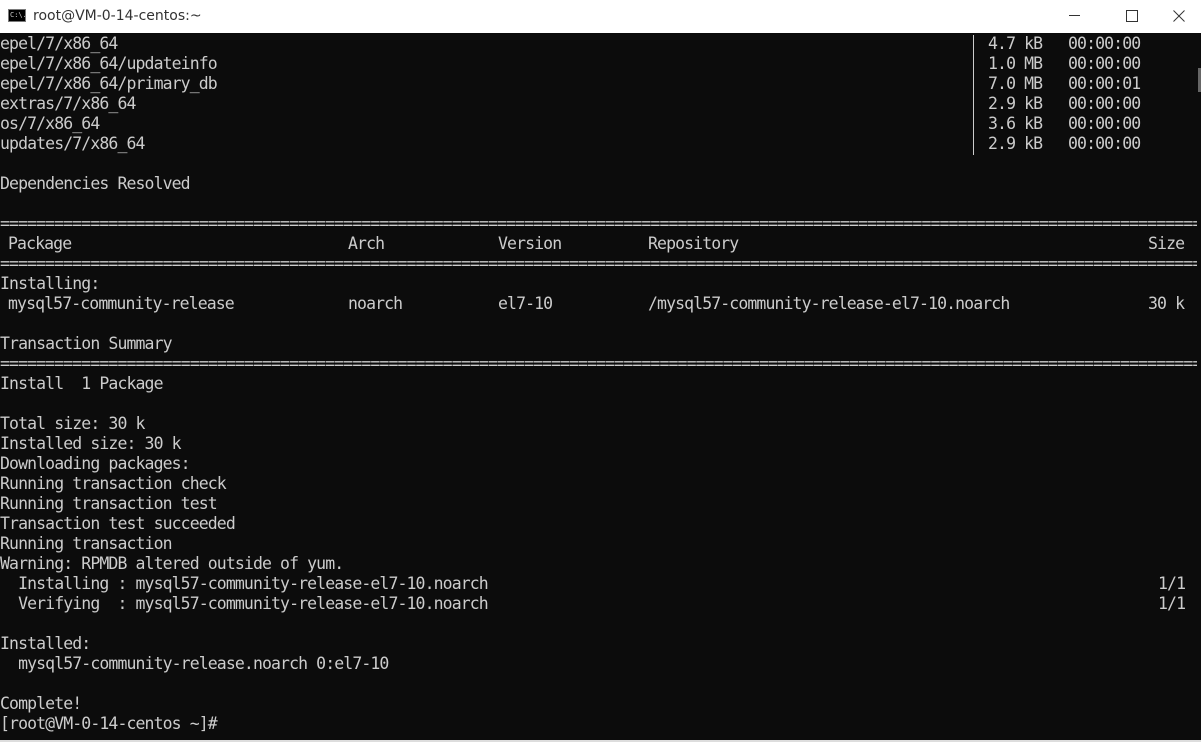  I want to click on installing-label: Installing:, so click(50, 283).